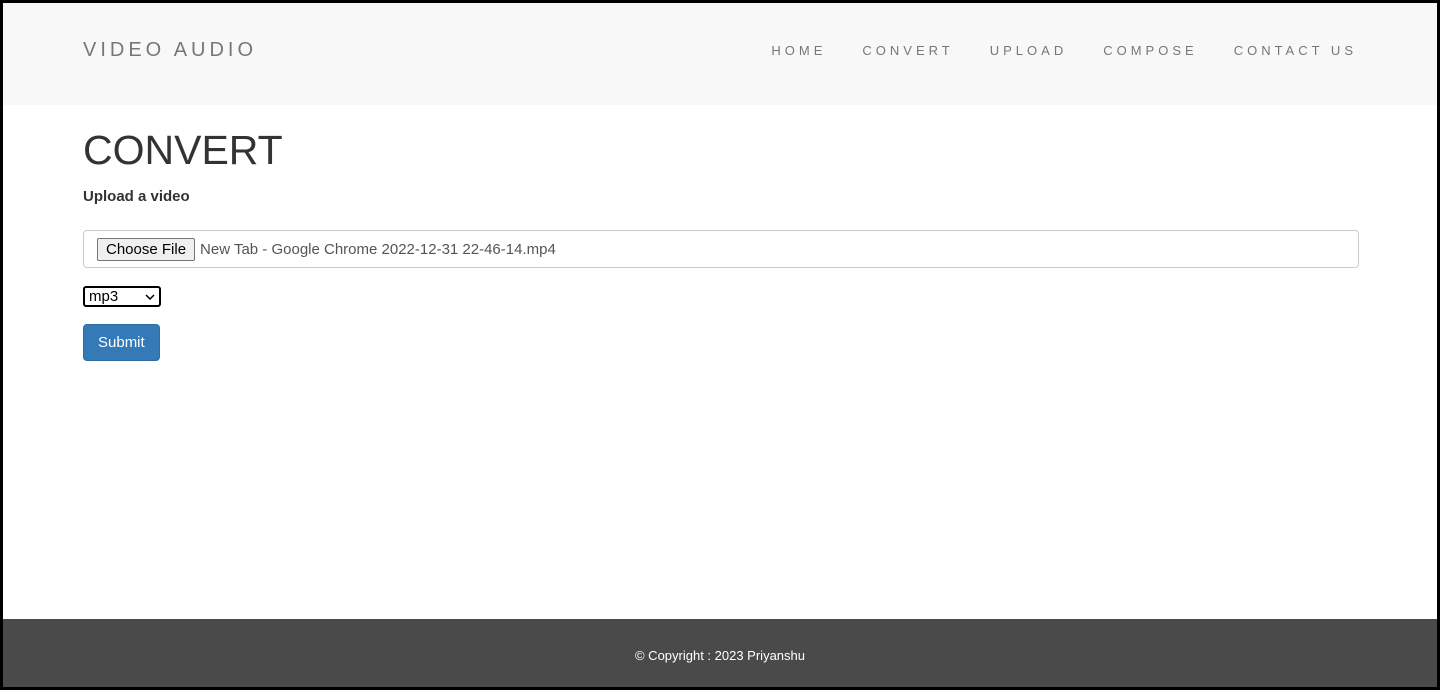 The image size is (1440, 690). I want to click on page-title: CONVERT, so click(183, 150).